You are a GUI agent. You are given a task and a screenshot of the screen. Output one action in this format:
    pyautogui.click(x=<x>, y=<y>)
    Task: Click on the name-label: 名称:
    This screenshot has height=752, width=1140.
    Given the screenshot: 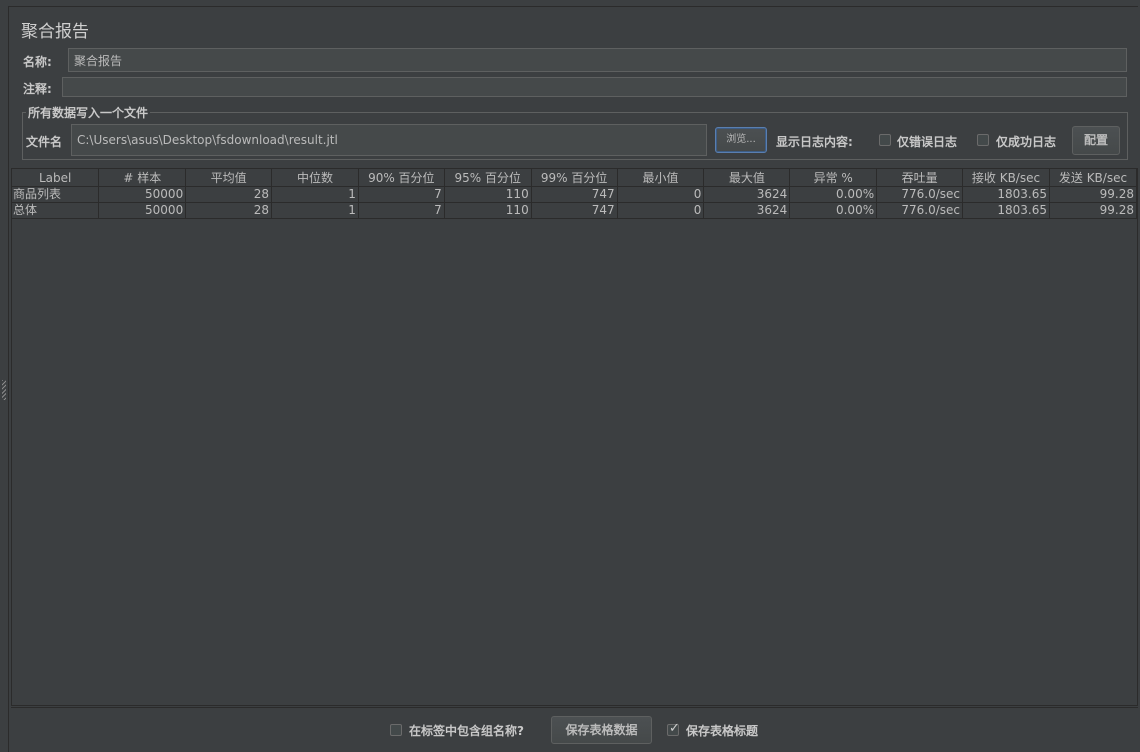 What is the action you would take?
    pyautogui.click(x=37, y=62)
    